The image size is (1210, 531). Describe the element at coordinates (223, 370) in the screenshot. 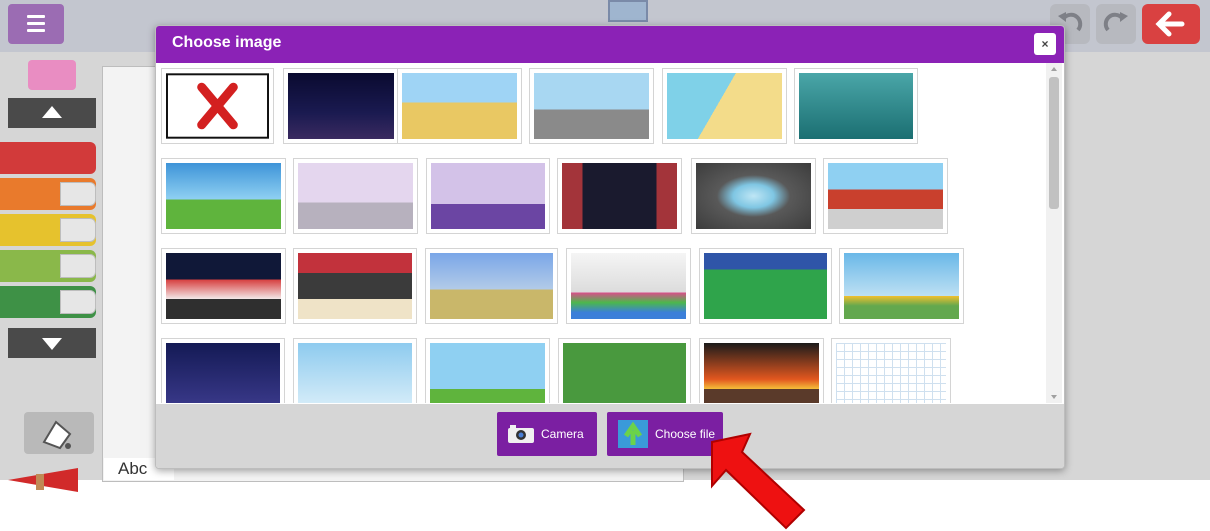

I see `thumbnail-fireworks` at that location.